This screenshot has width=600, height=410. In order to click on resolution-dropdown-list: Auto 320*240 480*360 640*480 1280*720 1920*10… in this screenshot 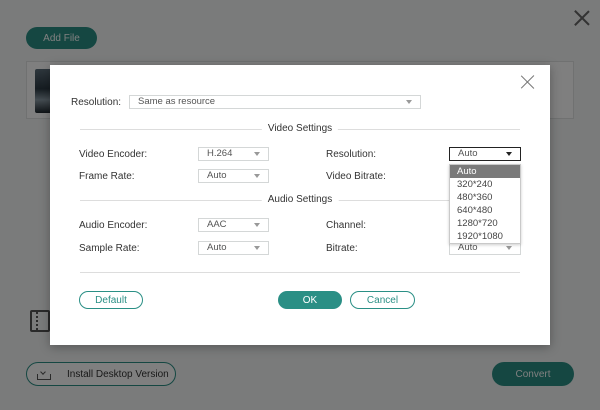, I will do `click(485, 204)`.